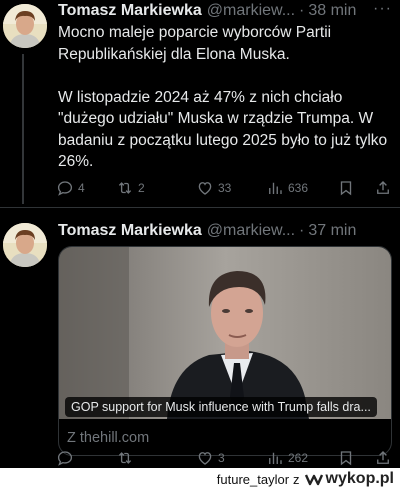 This screenshot has width=400, height=492. I want to click on reply-button: 4, so click(70, 188).